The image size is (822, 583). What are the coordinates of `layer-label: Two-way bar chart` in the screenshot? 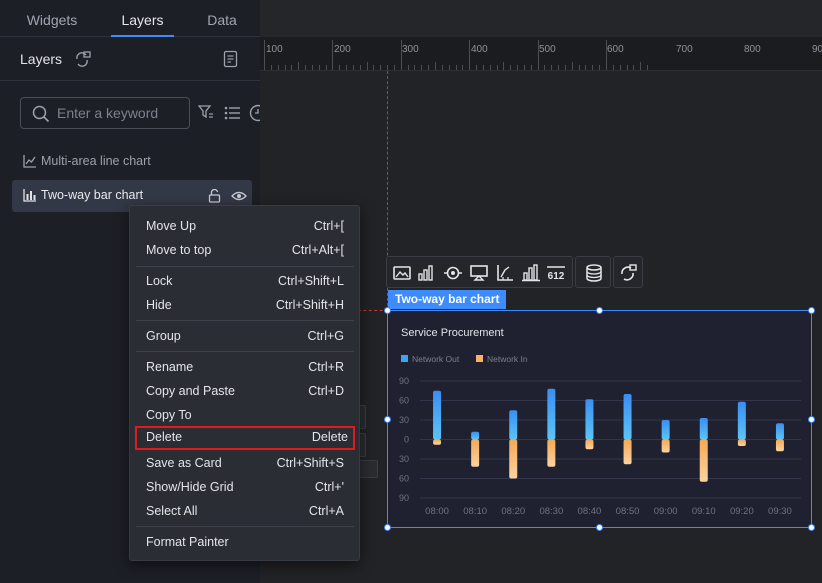 It's located at (92, 195).